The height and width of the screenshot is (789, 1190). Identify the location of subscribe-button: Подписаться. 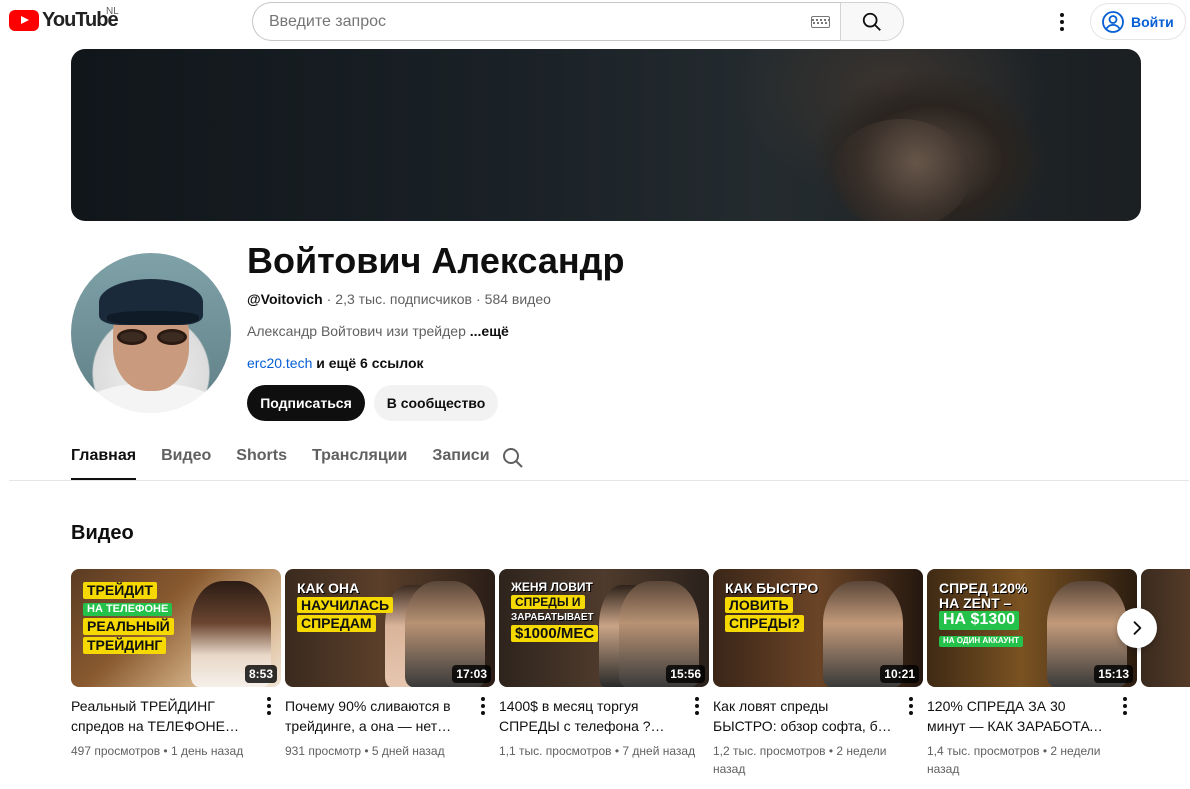
(306, 403).